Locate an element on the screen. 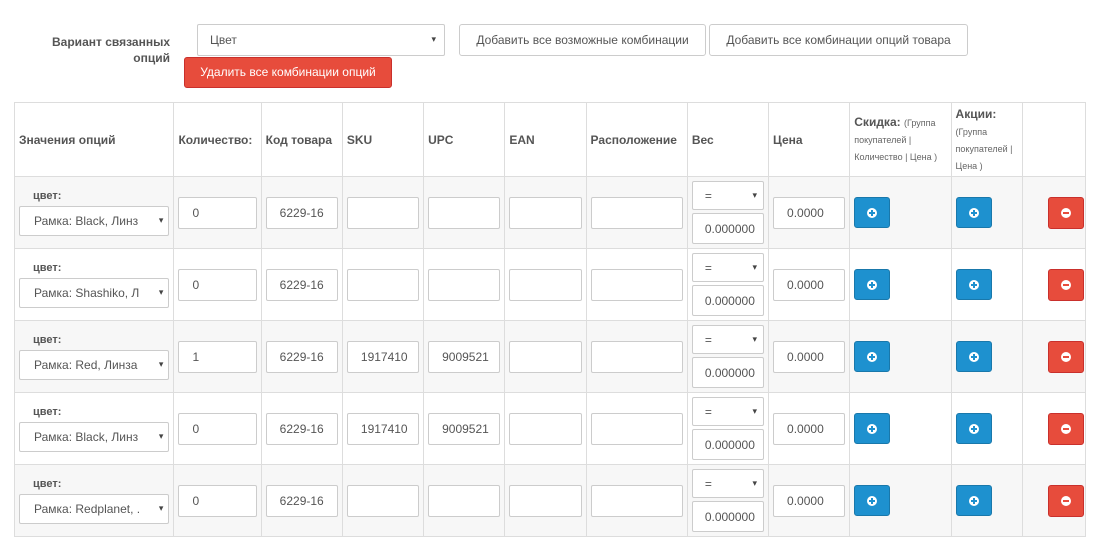  option-value-select: Рамка: Red, Линза ▾ is located at coordinates (94, 364).